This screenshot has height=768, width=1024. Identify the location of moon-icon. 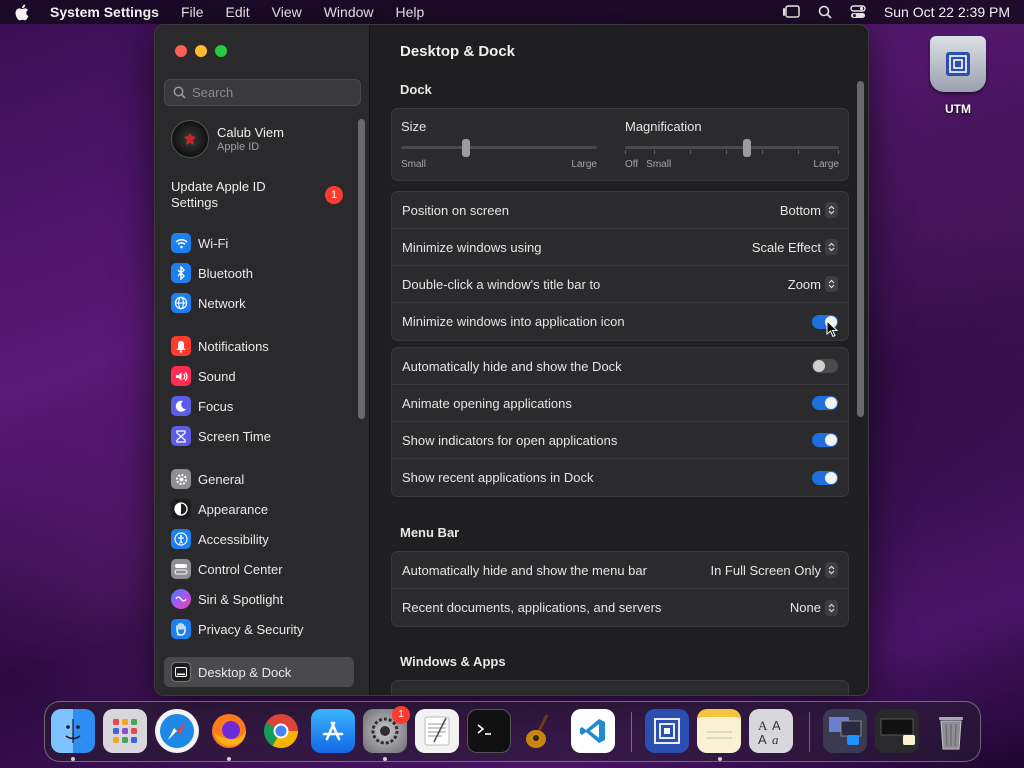
(181, 406).